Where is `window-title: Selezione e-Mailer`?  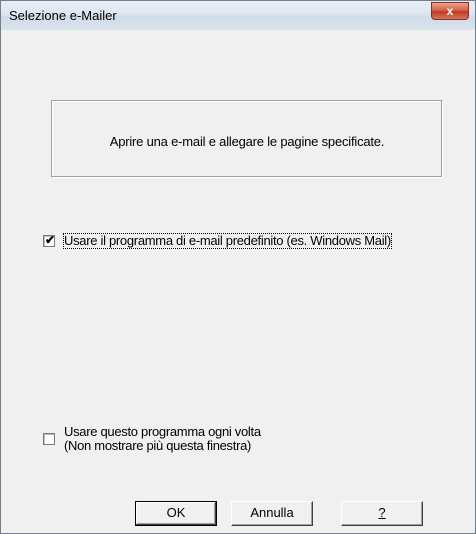 window-title: Selezione e-Mailer is located at coordinates (63, 15).